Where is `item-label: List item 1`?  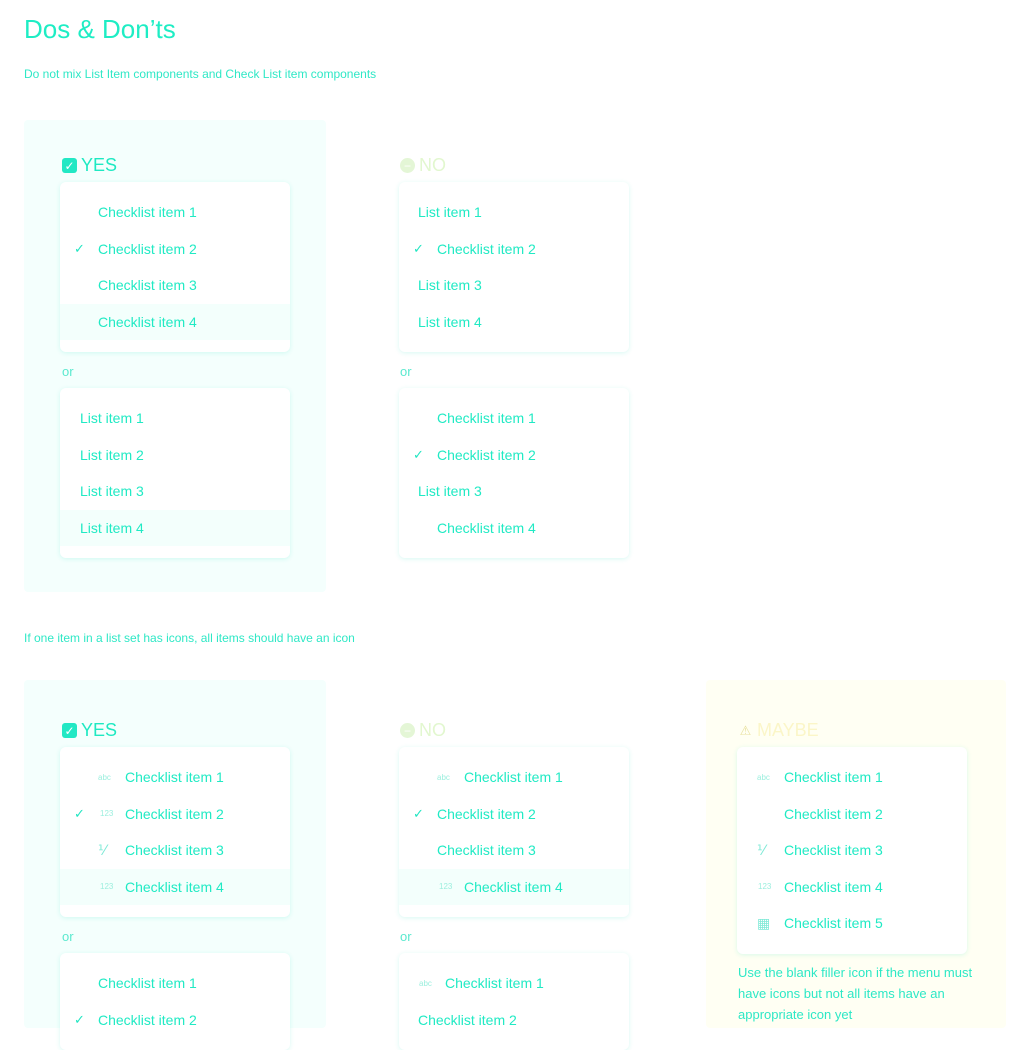 item-label: List item 1 is located at coordinates (450, 212).